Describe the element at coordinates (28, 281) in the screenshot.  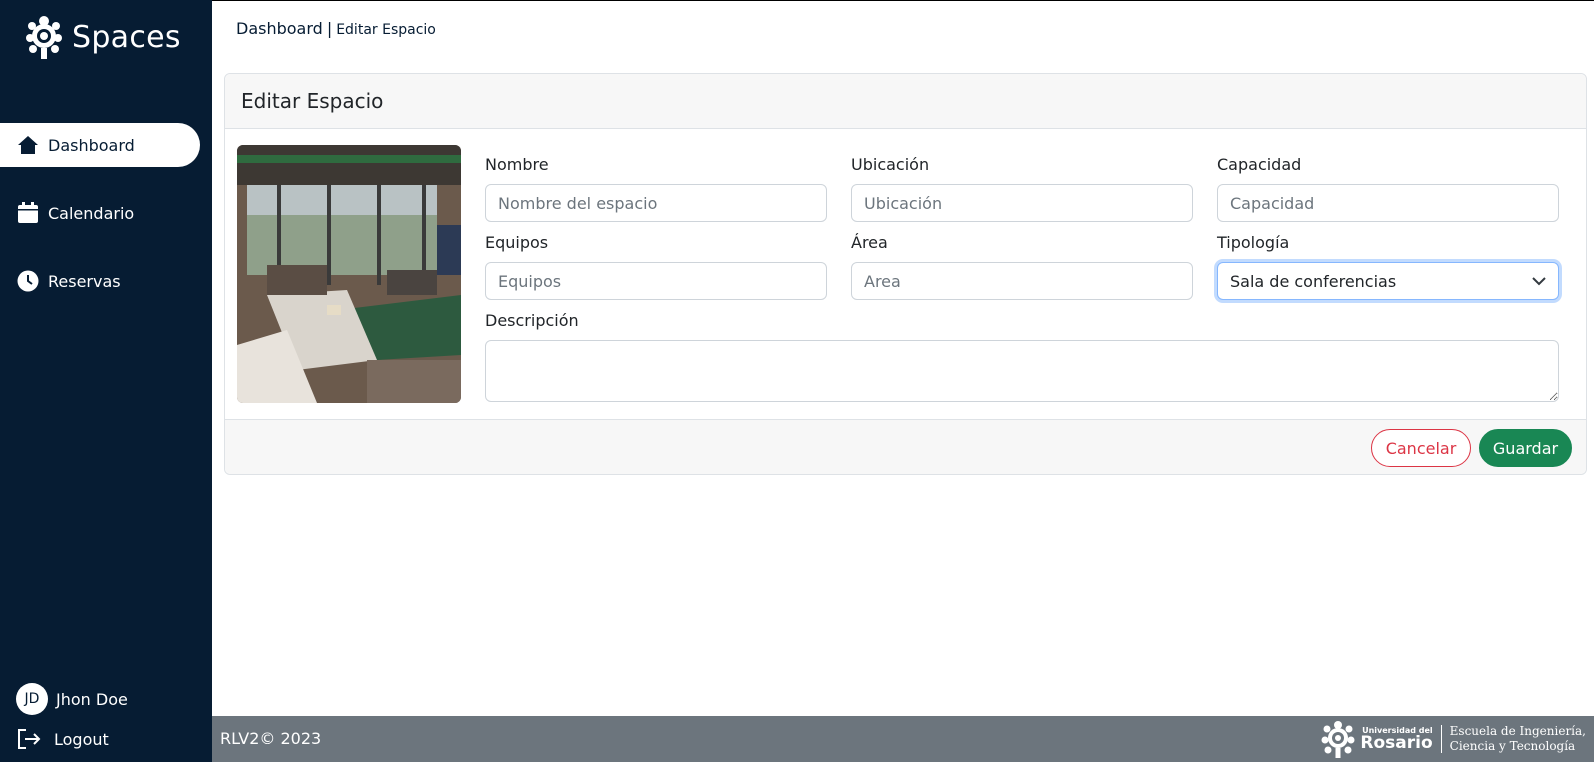
I see `clock-icon` at that location.